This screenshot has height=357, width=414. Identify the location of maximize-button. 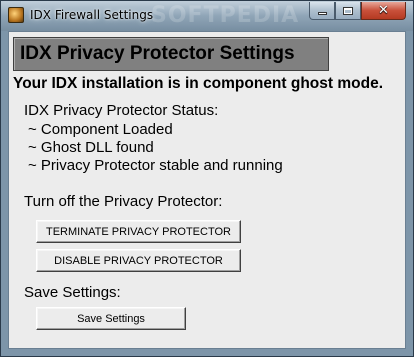
(348, 11).